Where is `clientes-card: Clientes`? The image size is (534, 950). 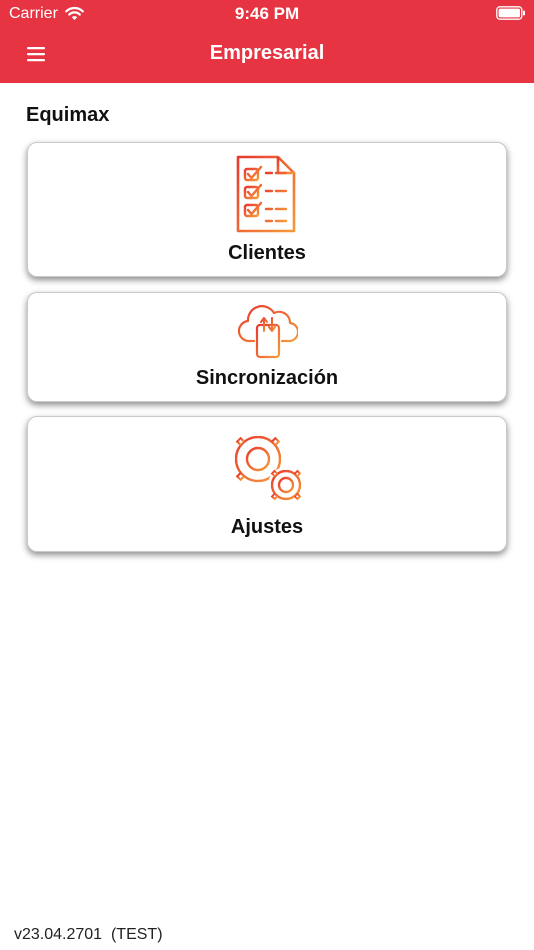
clientes-card: Clientes is located at coordinates (267, 209).